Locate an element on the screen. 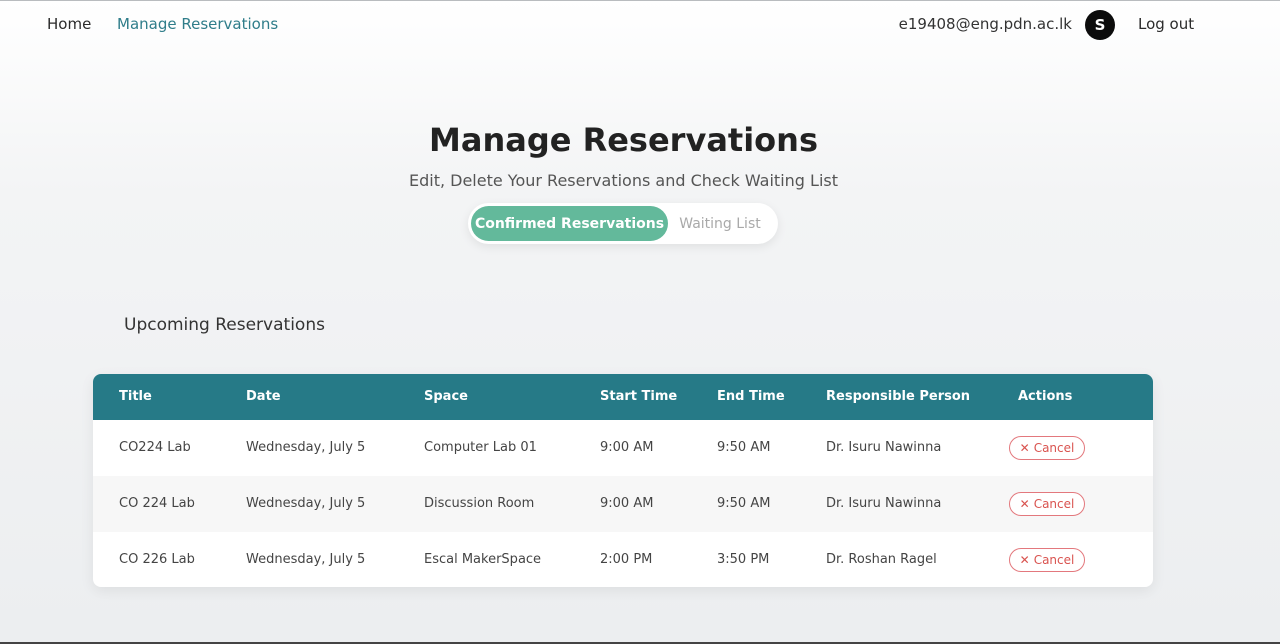  column-header-title: Title is located at coordinates (135, 396).